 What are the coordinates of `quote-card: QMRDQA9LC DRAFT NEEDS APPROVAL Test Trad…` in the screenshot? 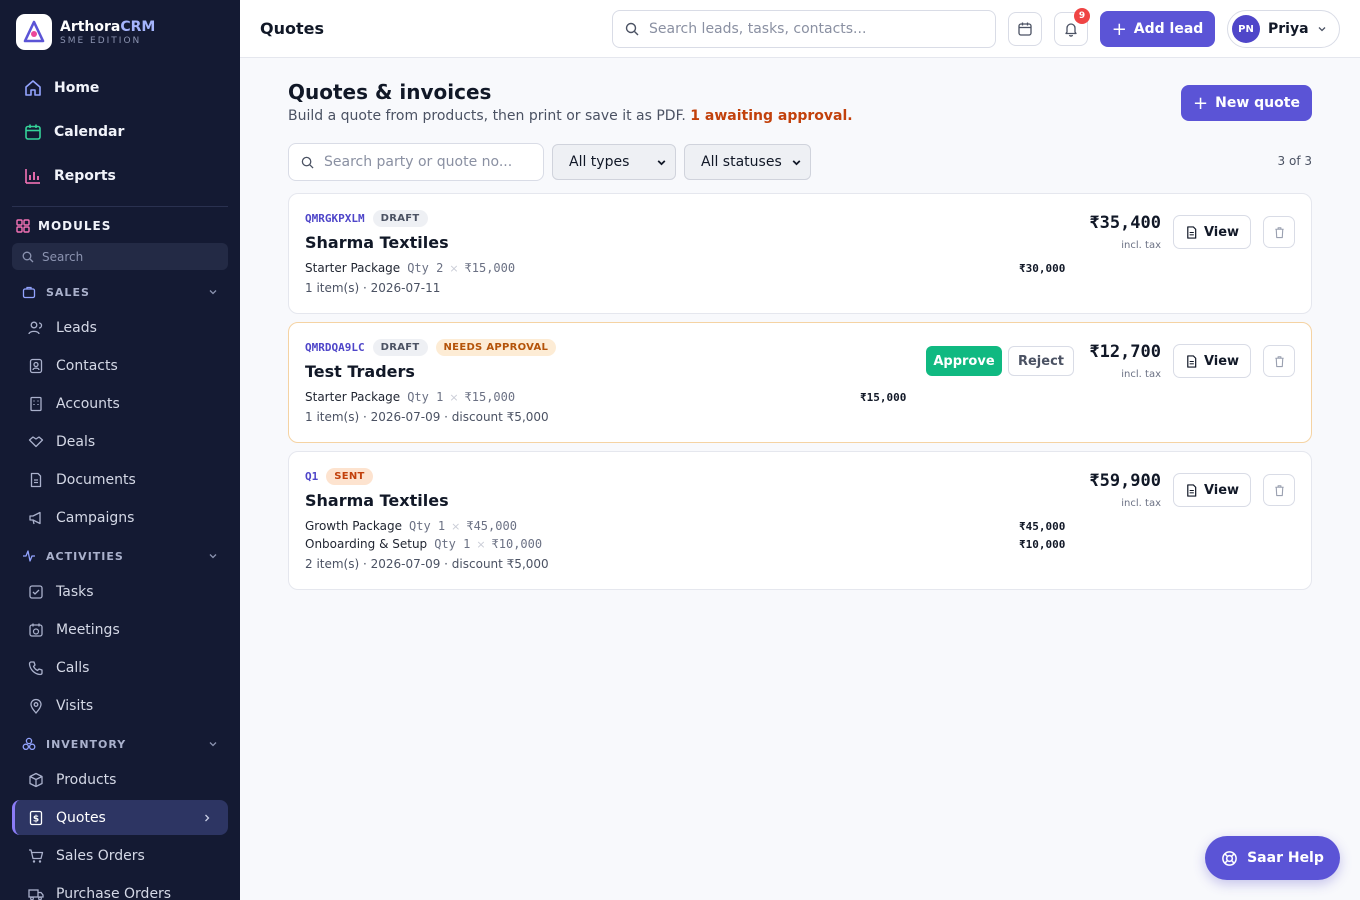 It's located at (800, 382).